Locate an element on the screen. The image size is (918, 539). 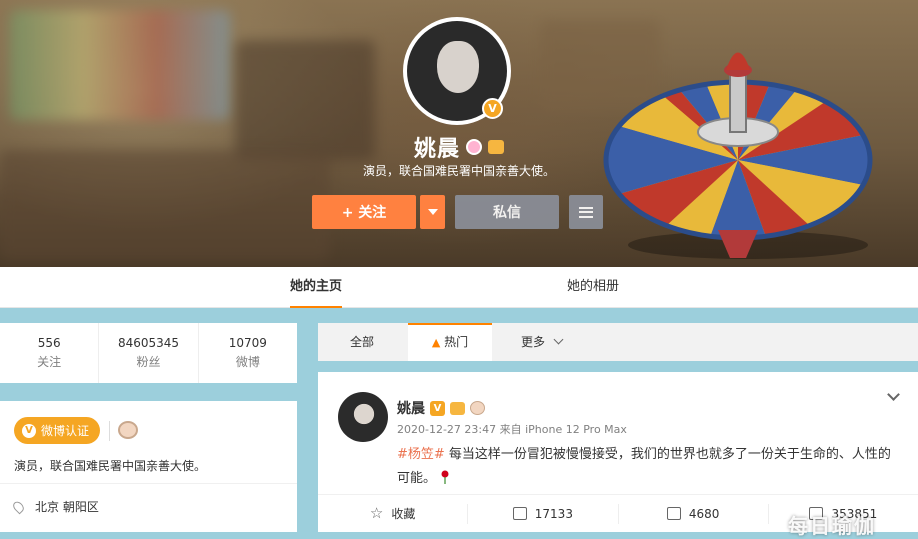
stat-label: 微博 is located at coordinates (247, 362).